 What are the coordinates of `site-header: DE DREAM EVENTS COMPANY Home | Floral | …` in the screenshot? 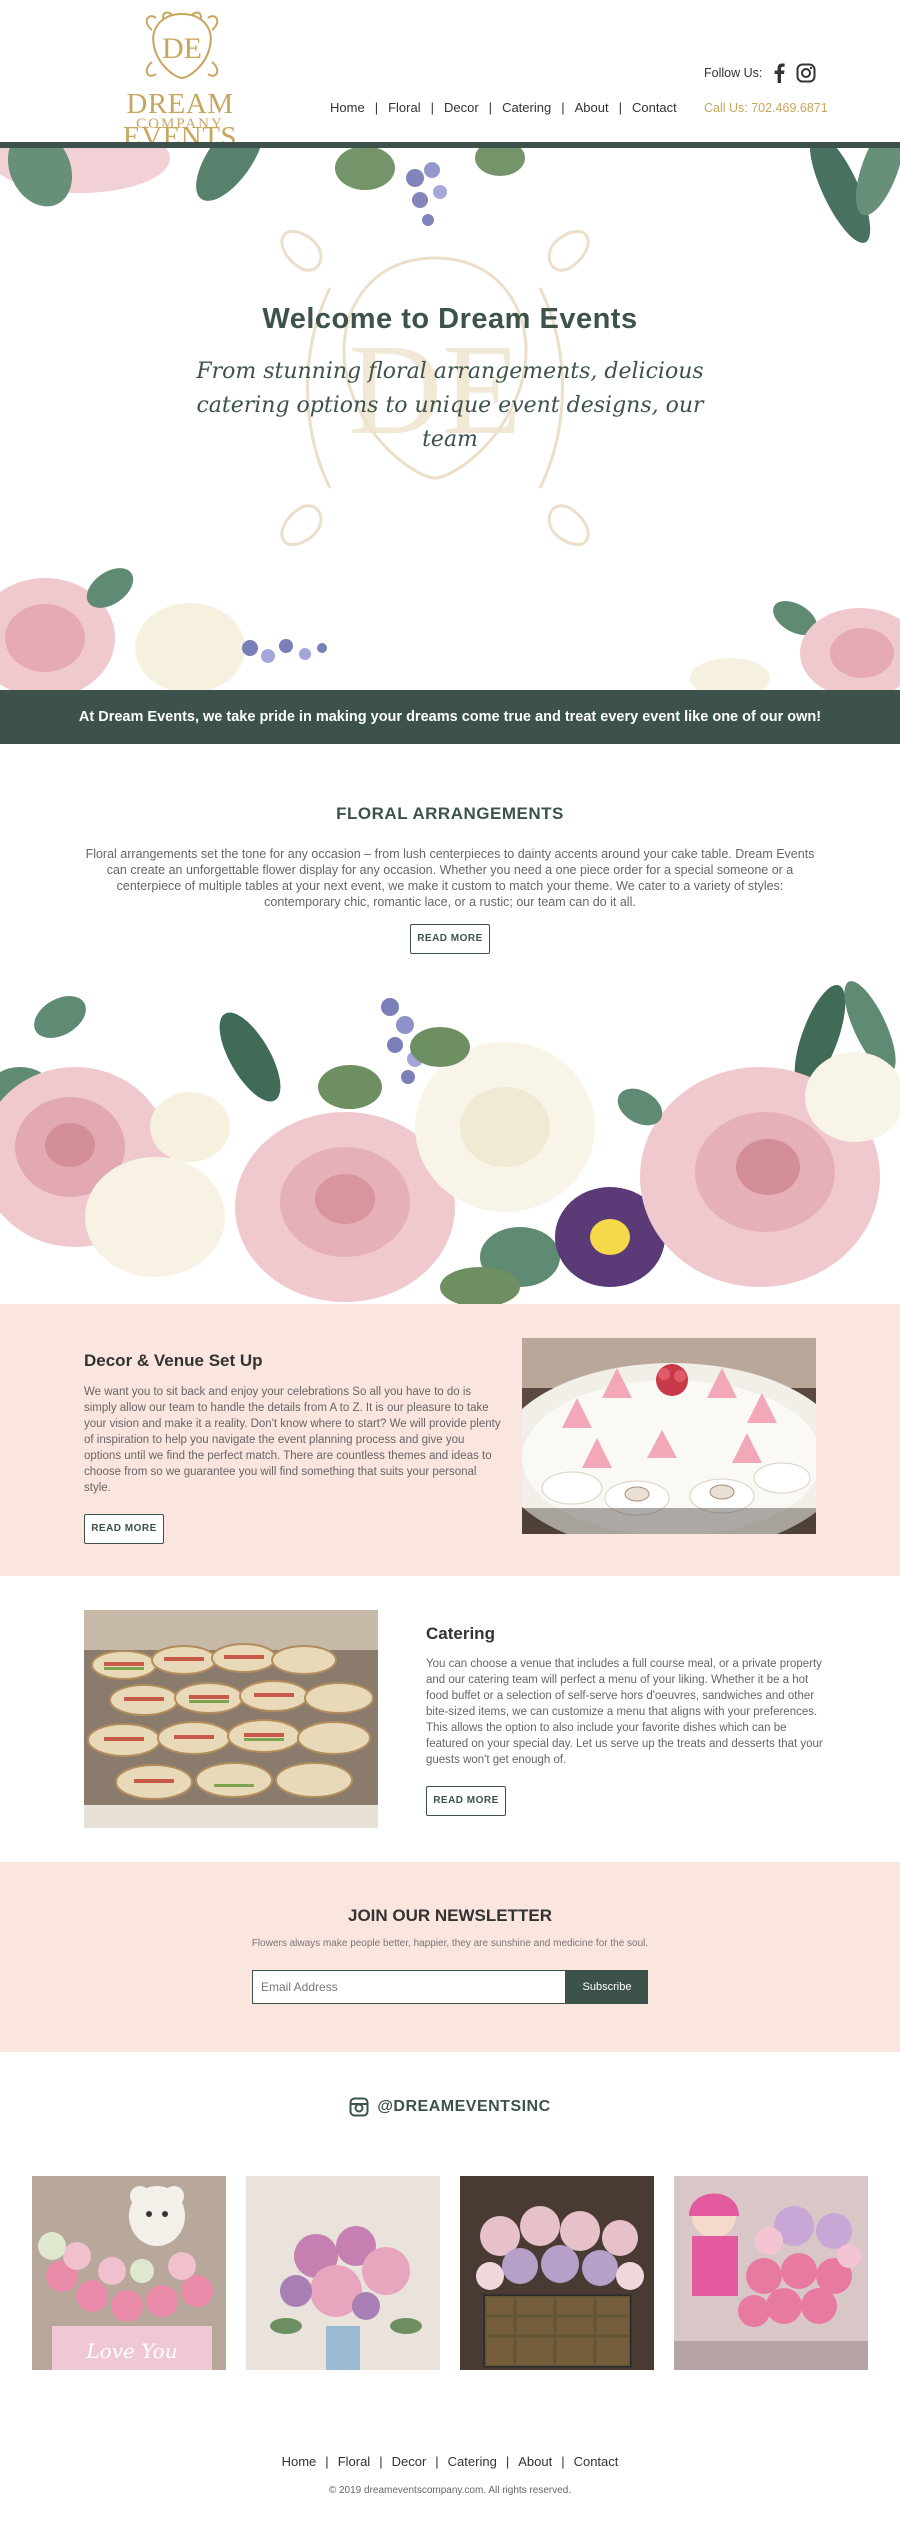 It's located at (450, 76).